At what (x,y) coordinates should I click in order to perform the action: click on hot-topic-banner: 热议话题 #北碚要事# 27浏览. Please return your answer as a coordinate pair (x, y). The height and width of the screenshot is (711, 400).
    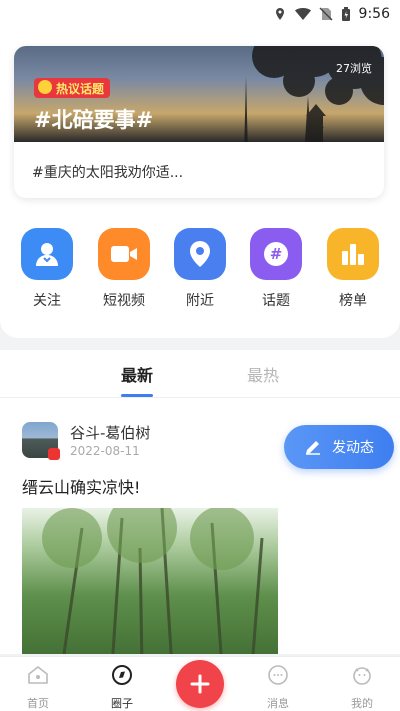
    Looking at the image, I should click on (199, 94).